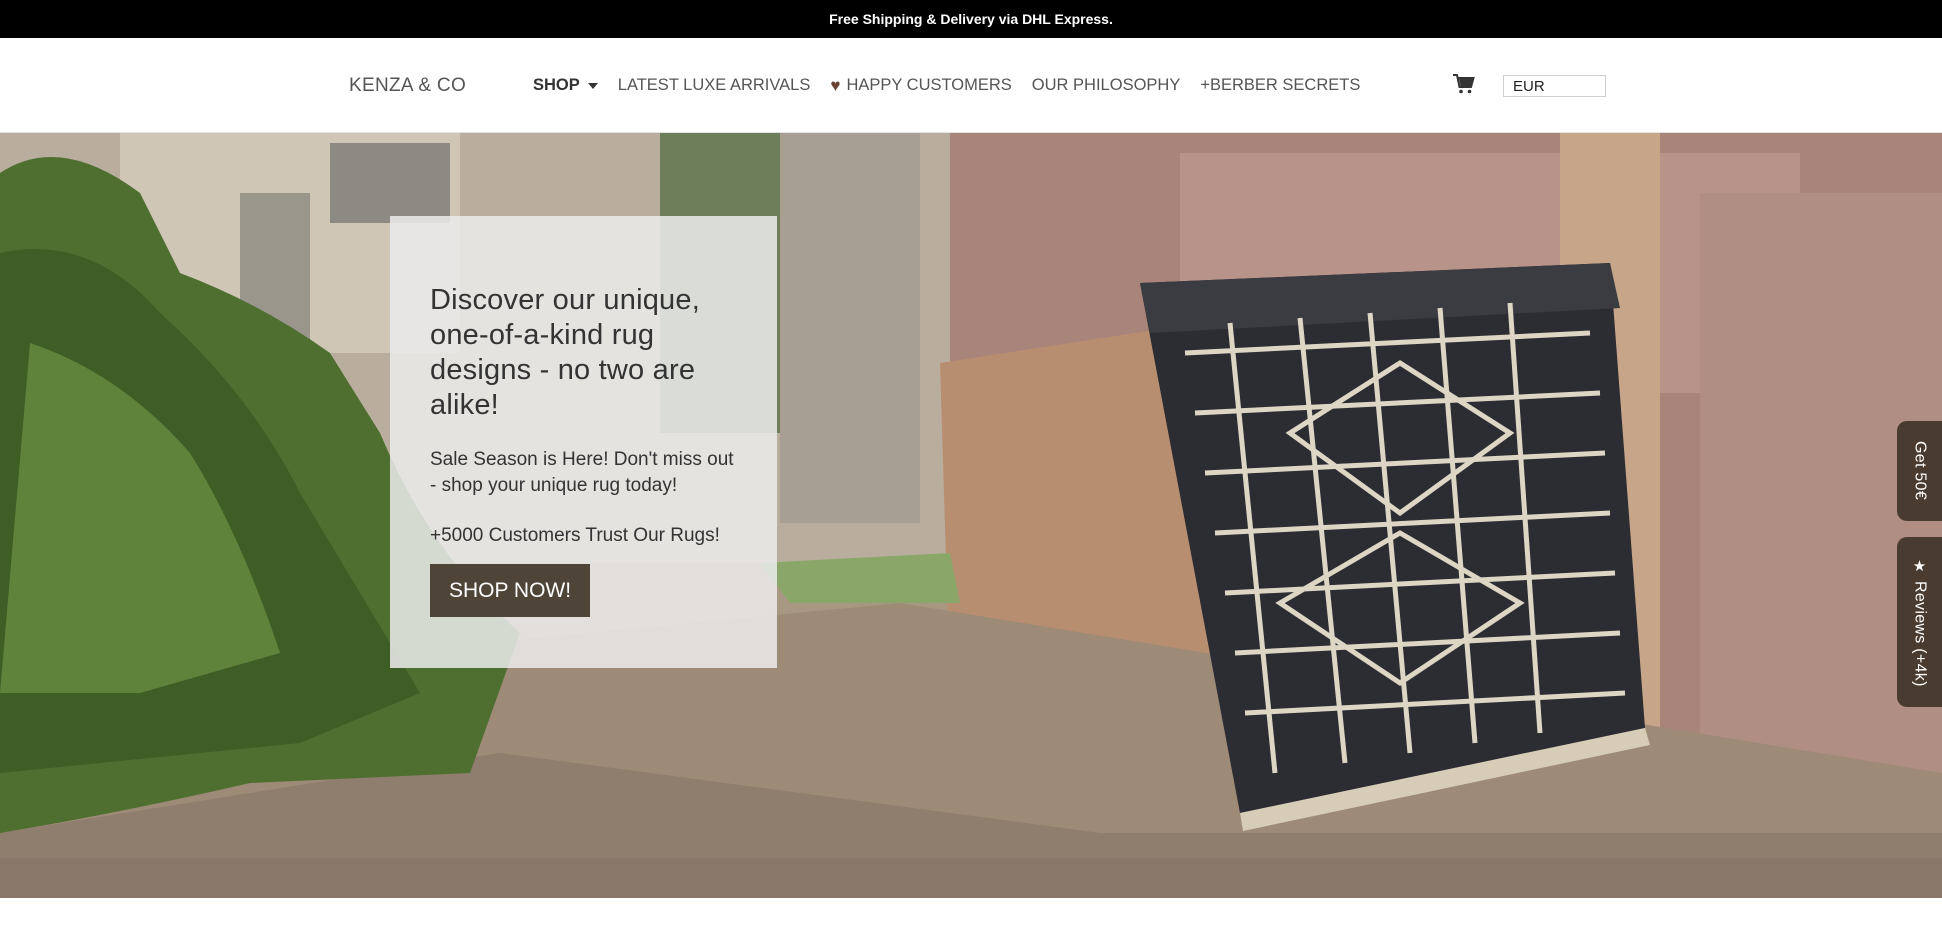  I want to click on get-discount-label: Get 50€, so click(1920, 471).